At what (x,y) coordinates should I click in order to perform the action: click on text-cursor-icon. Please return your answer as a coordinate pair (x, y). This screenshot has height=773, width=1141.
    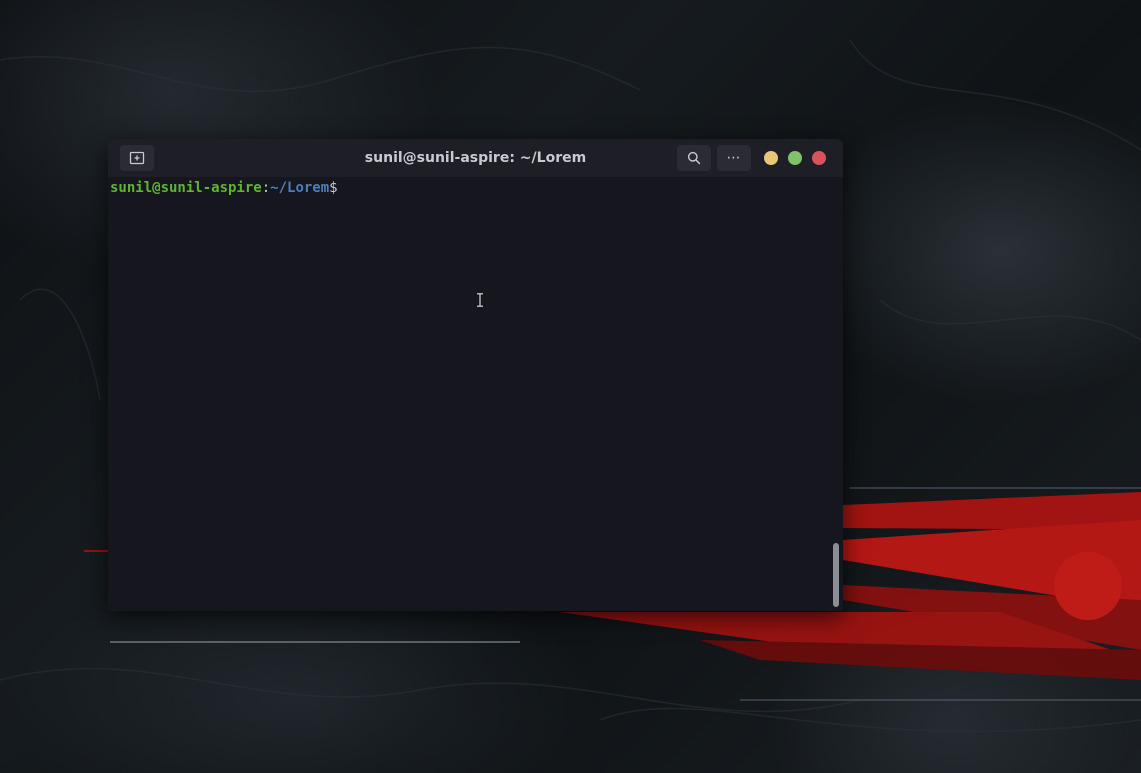
    Looking at the image, I should click on (480, 300).